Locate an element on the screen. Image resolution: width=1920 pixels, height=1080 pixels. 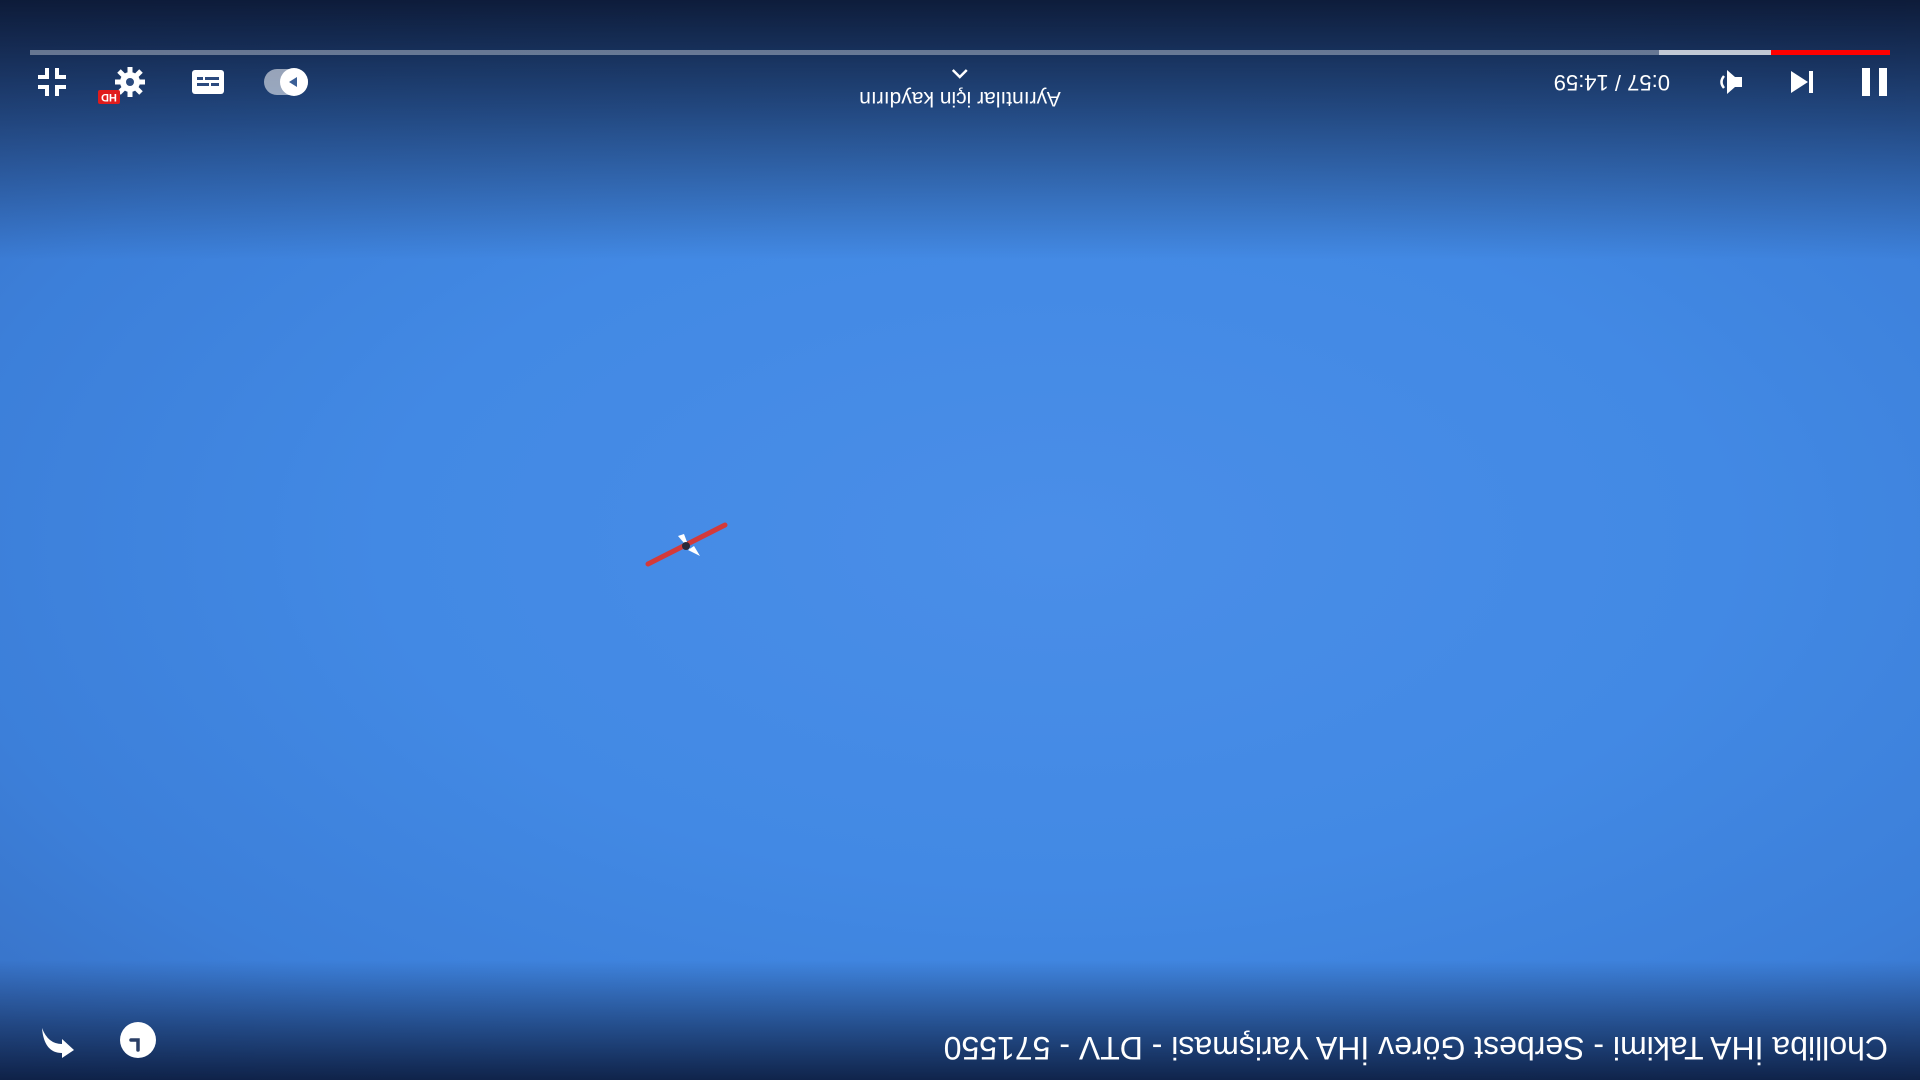
autoplay-track is located at coordinates (286, 82).